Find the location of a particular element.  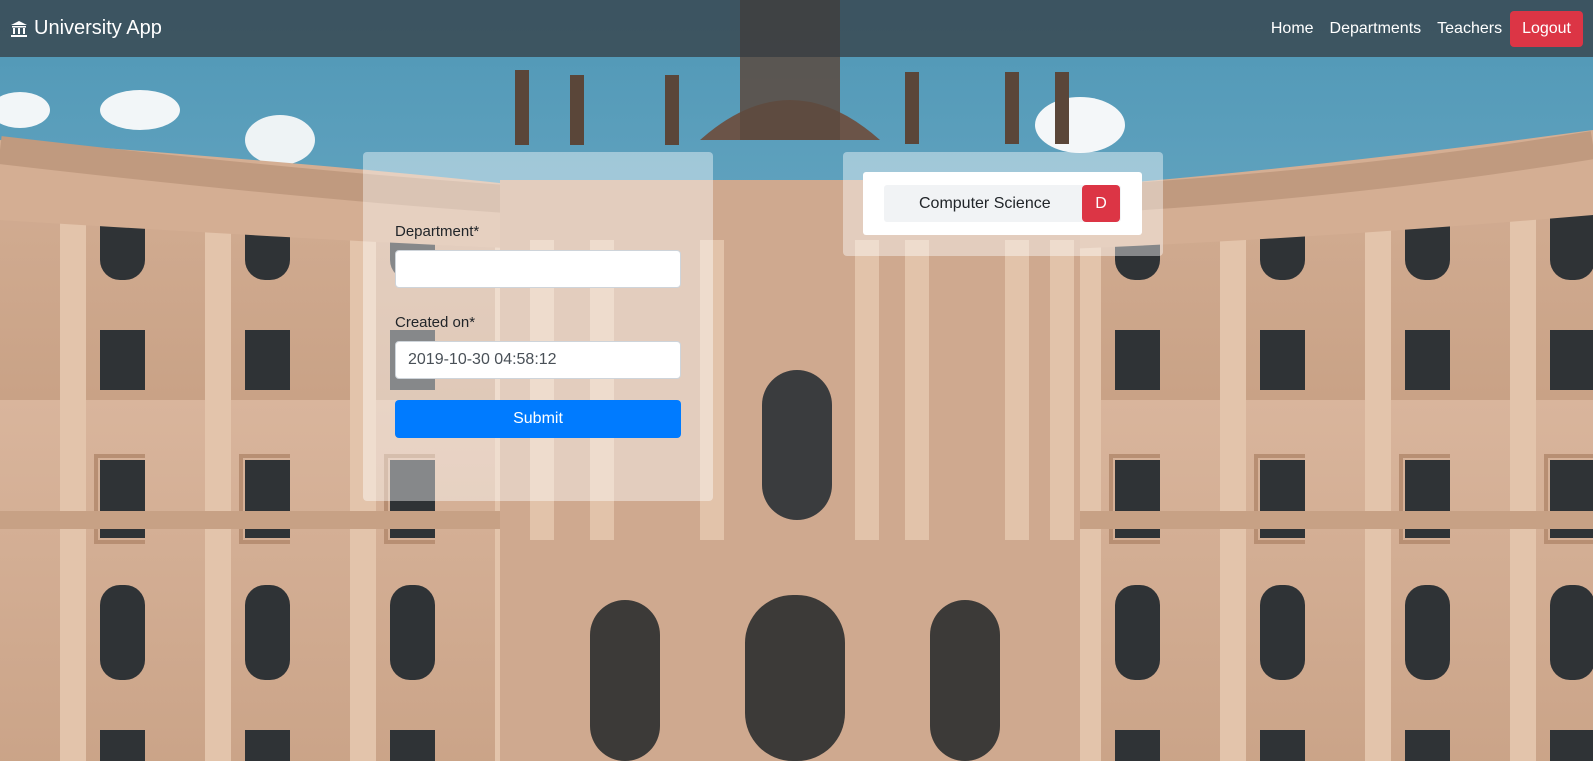

list-item: Computer Science D is located at coordinates (1002, 203).